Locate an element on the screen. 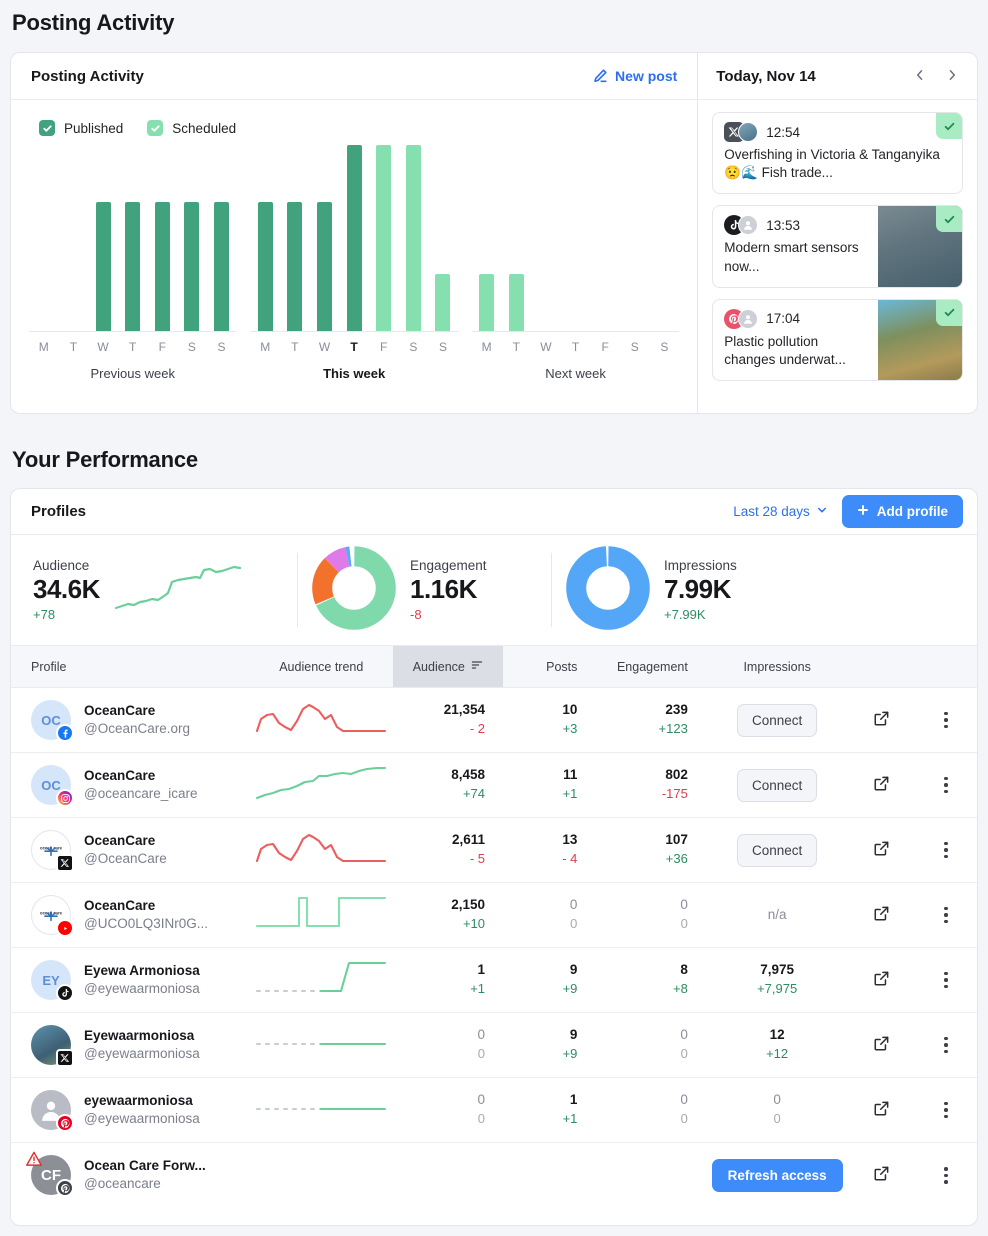 The image size is (988, 1236). table-row: eyewaarmoniosa @eyewaarmoniosa 0 0 1 +1 0 0 0 0 is located at coordinates (494, 1110).